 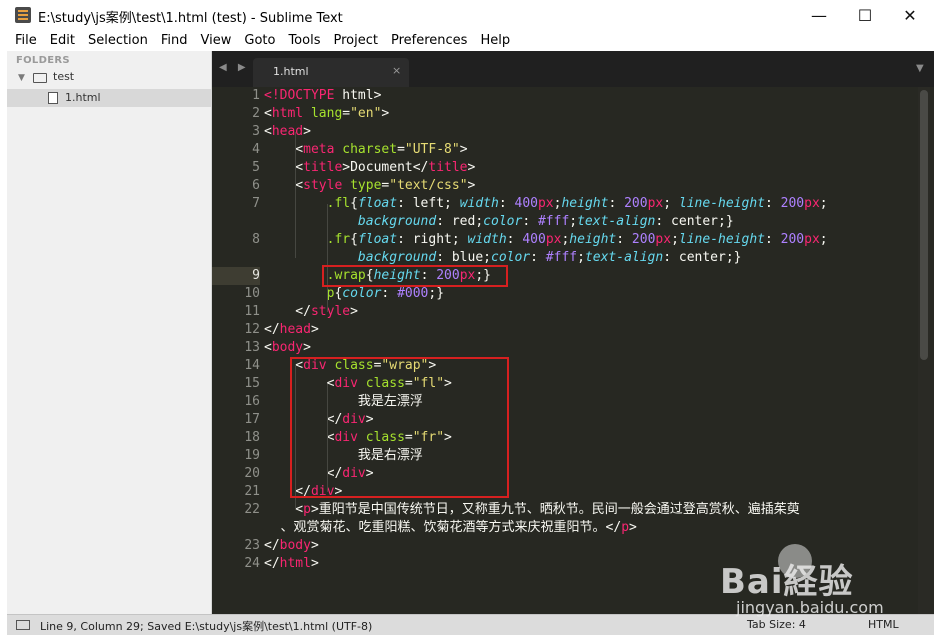 What do you see at coordinates (287, 113) in the screenshot?
I see `code-token: html` at bounding box center [287, 113].